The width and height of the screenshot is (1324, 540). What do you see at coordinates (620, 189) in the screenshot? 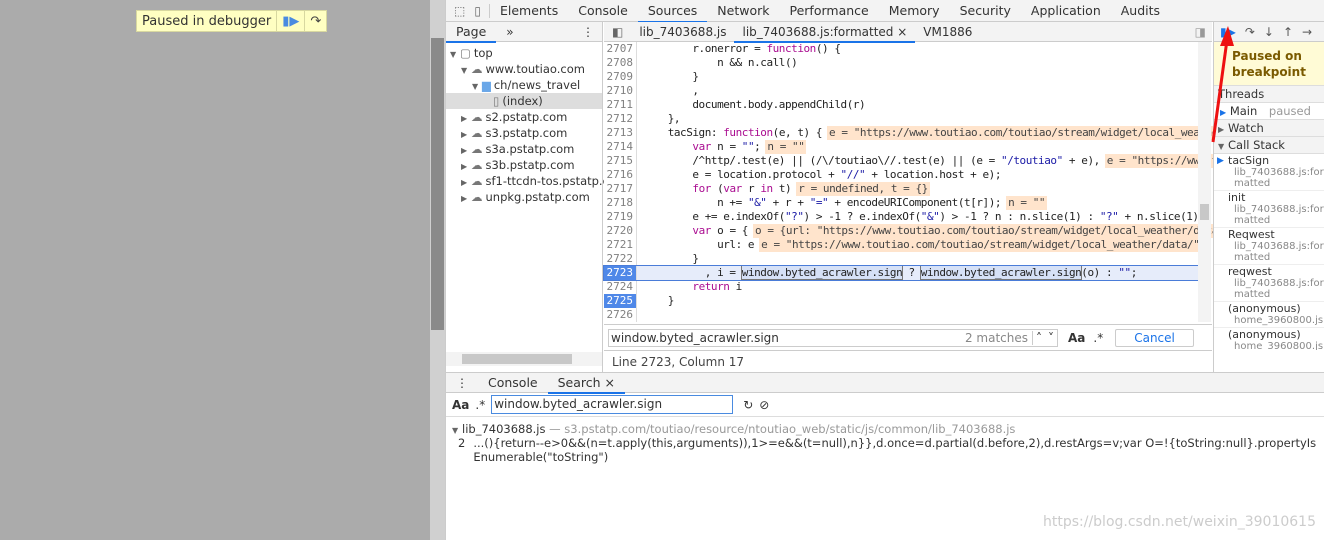
I see `line-number: 2717` at bounding box center [620, 189].